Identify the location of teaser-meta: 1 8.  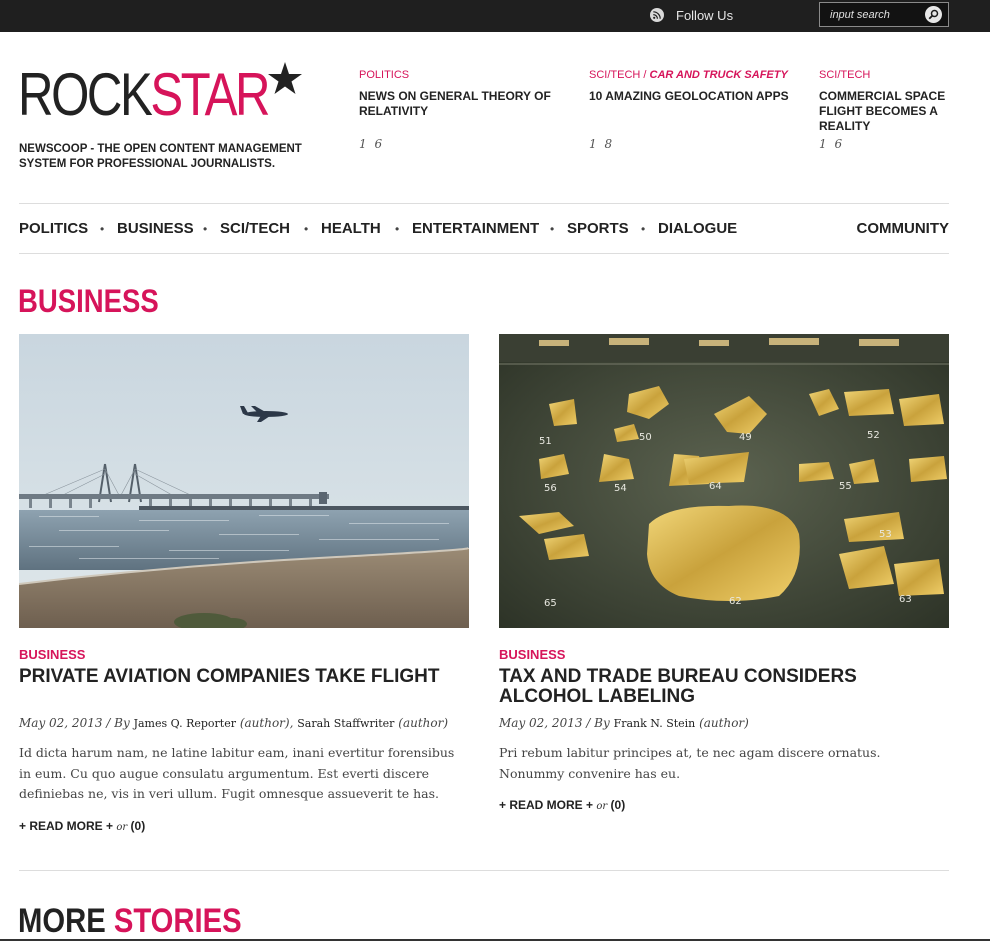
(602, 144).